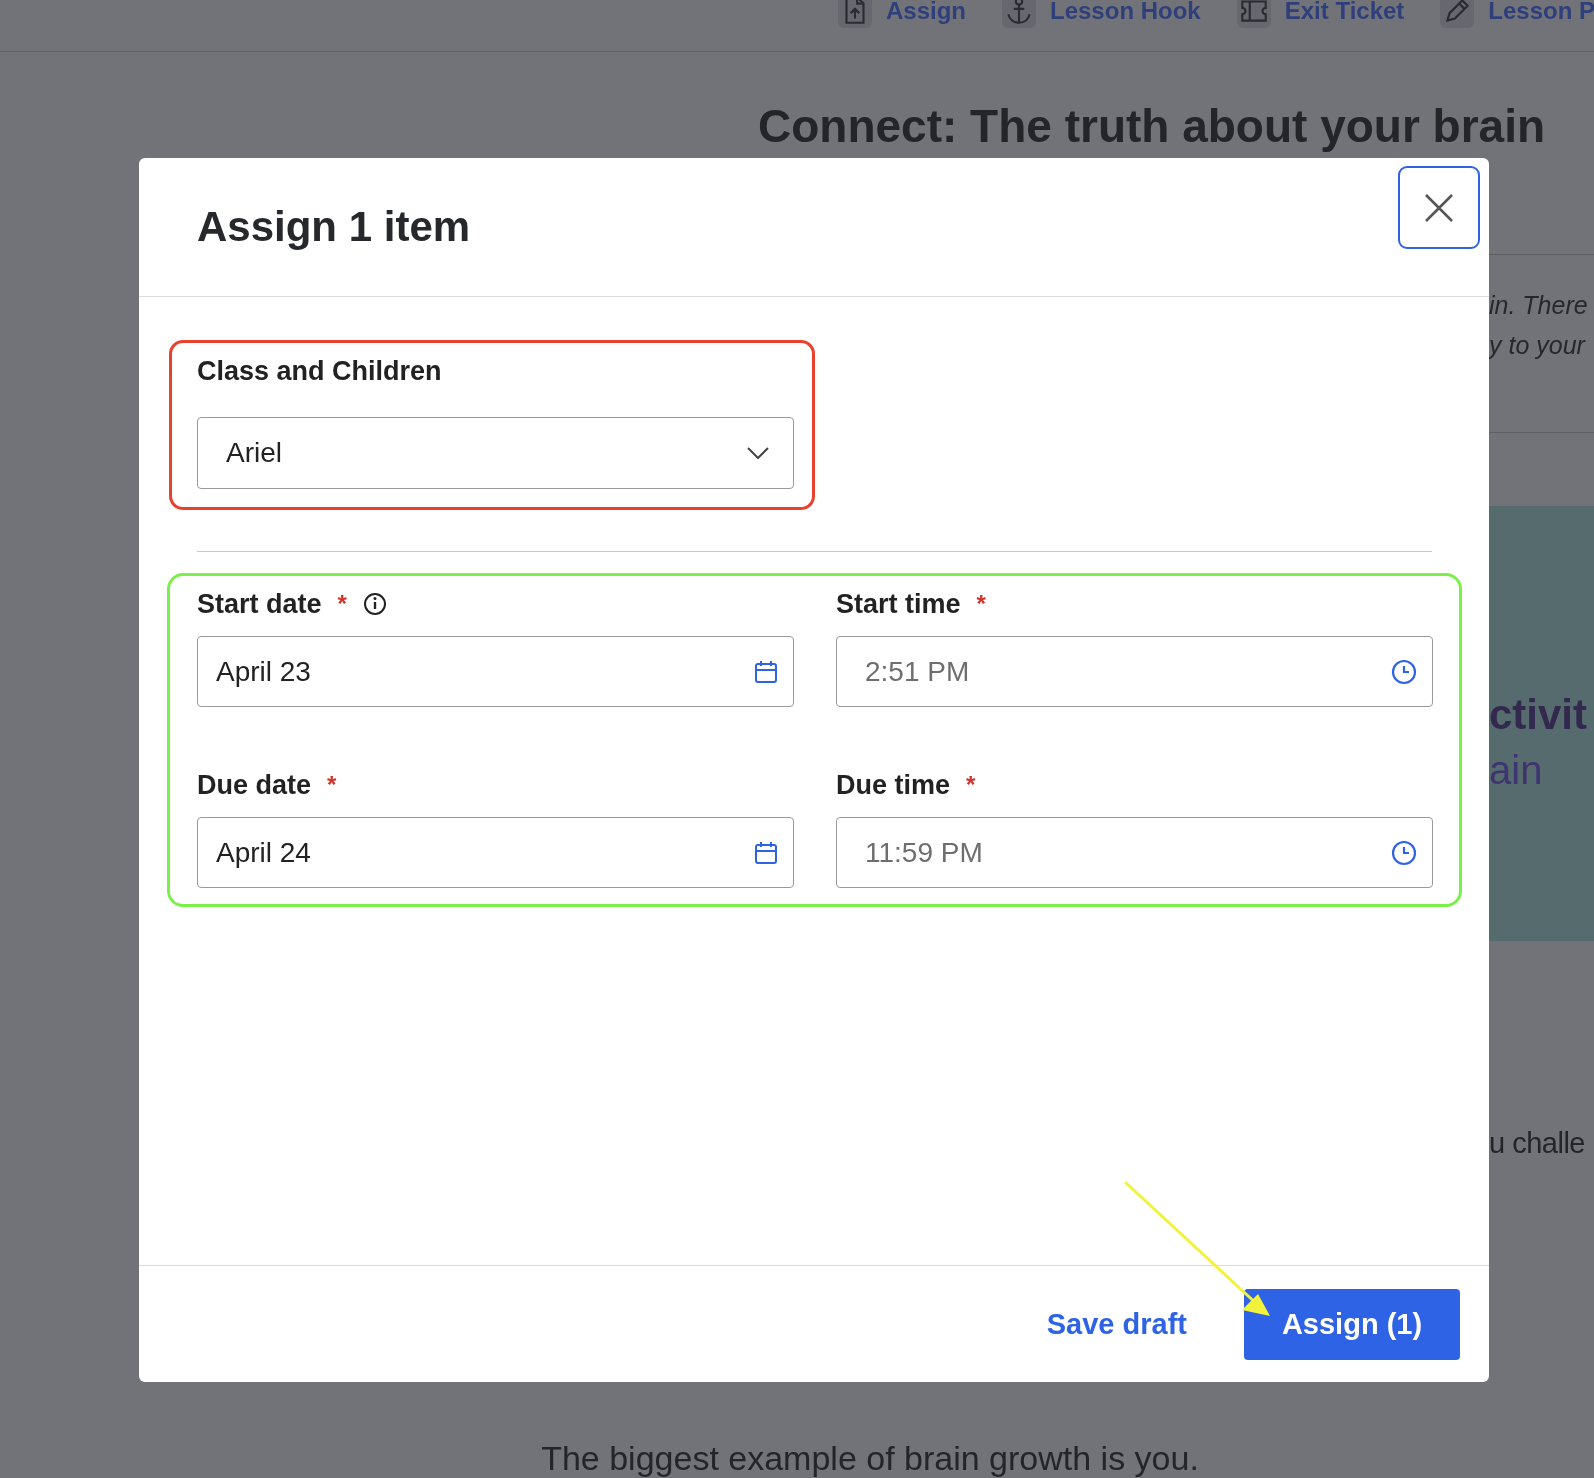 This screenshot has height=1478, width=1594. What do you see at coordinates (1134, 671) in the screenshot?
I see `time-input-field: 2:51 PM` at bounding box center [1134, 671].